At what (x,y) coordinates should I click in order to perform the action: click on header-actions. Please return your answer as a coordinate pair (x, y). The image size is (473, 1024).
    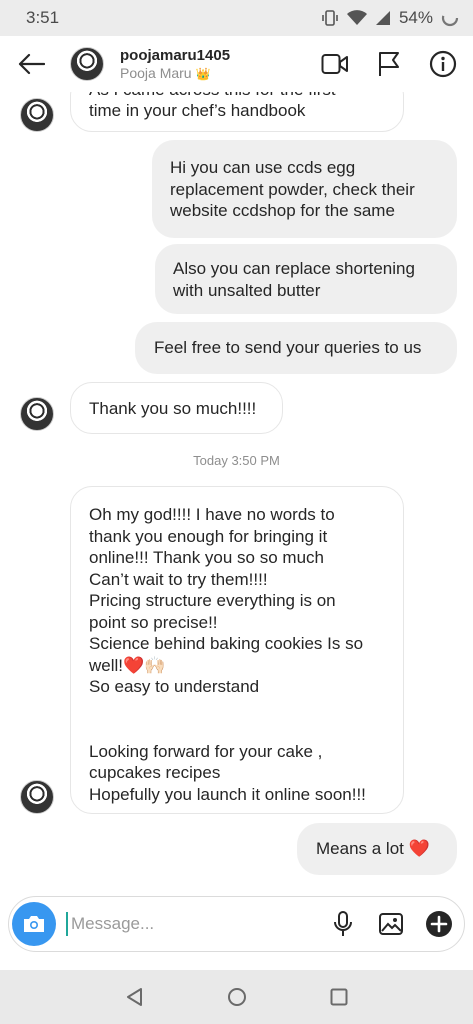
    Looking at the image, I should click on (389, 64).